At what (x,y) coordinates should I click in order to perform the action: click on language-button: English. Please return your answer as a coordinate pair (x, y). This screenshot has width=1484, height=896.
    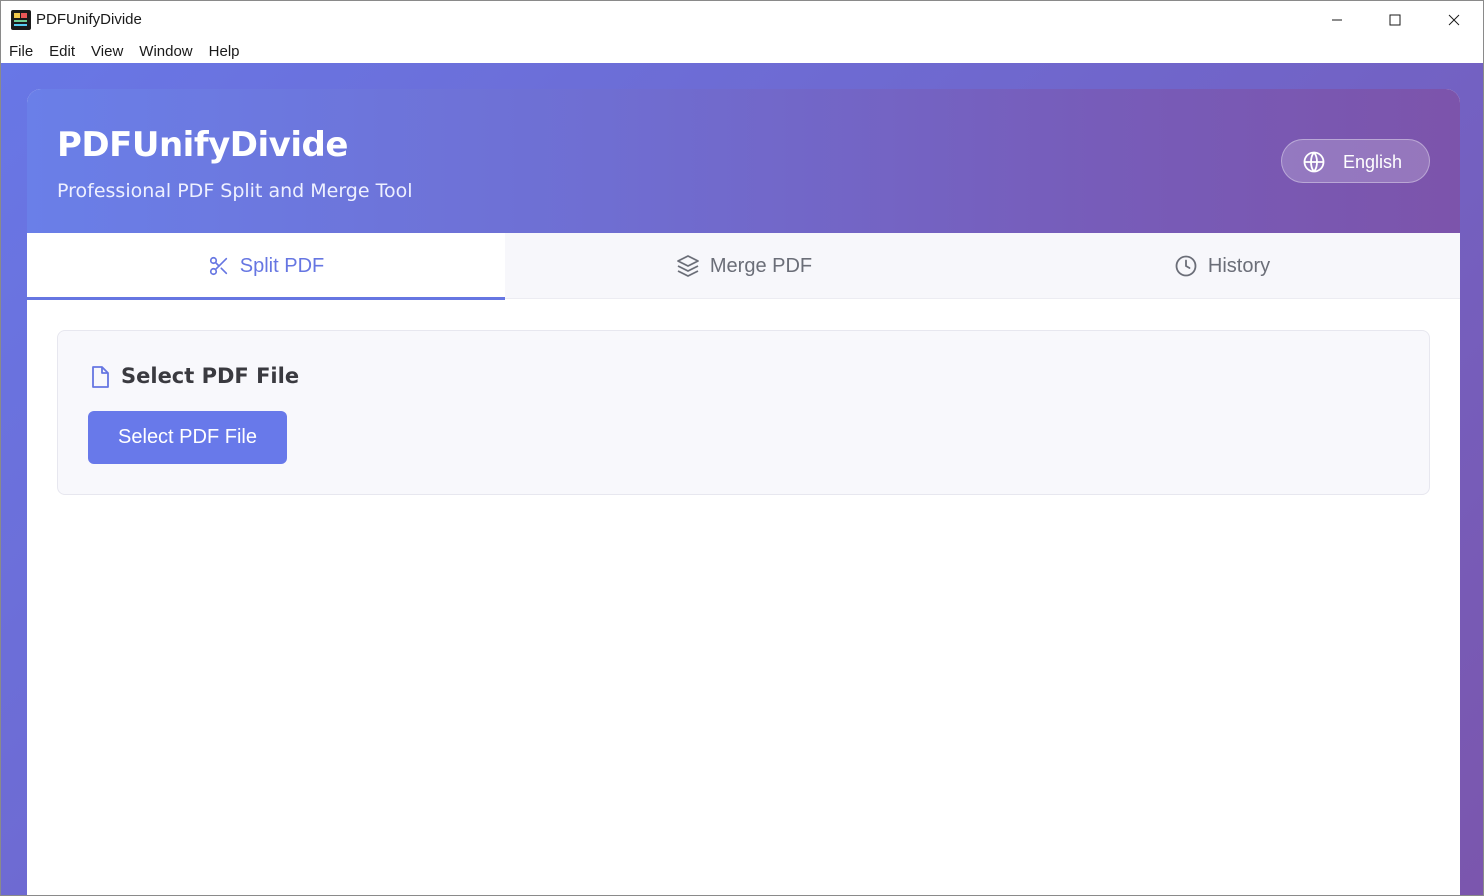
    Looking at the image, I should click on (1355, 161).